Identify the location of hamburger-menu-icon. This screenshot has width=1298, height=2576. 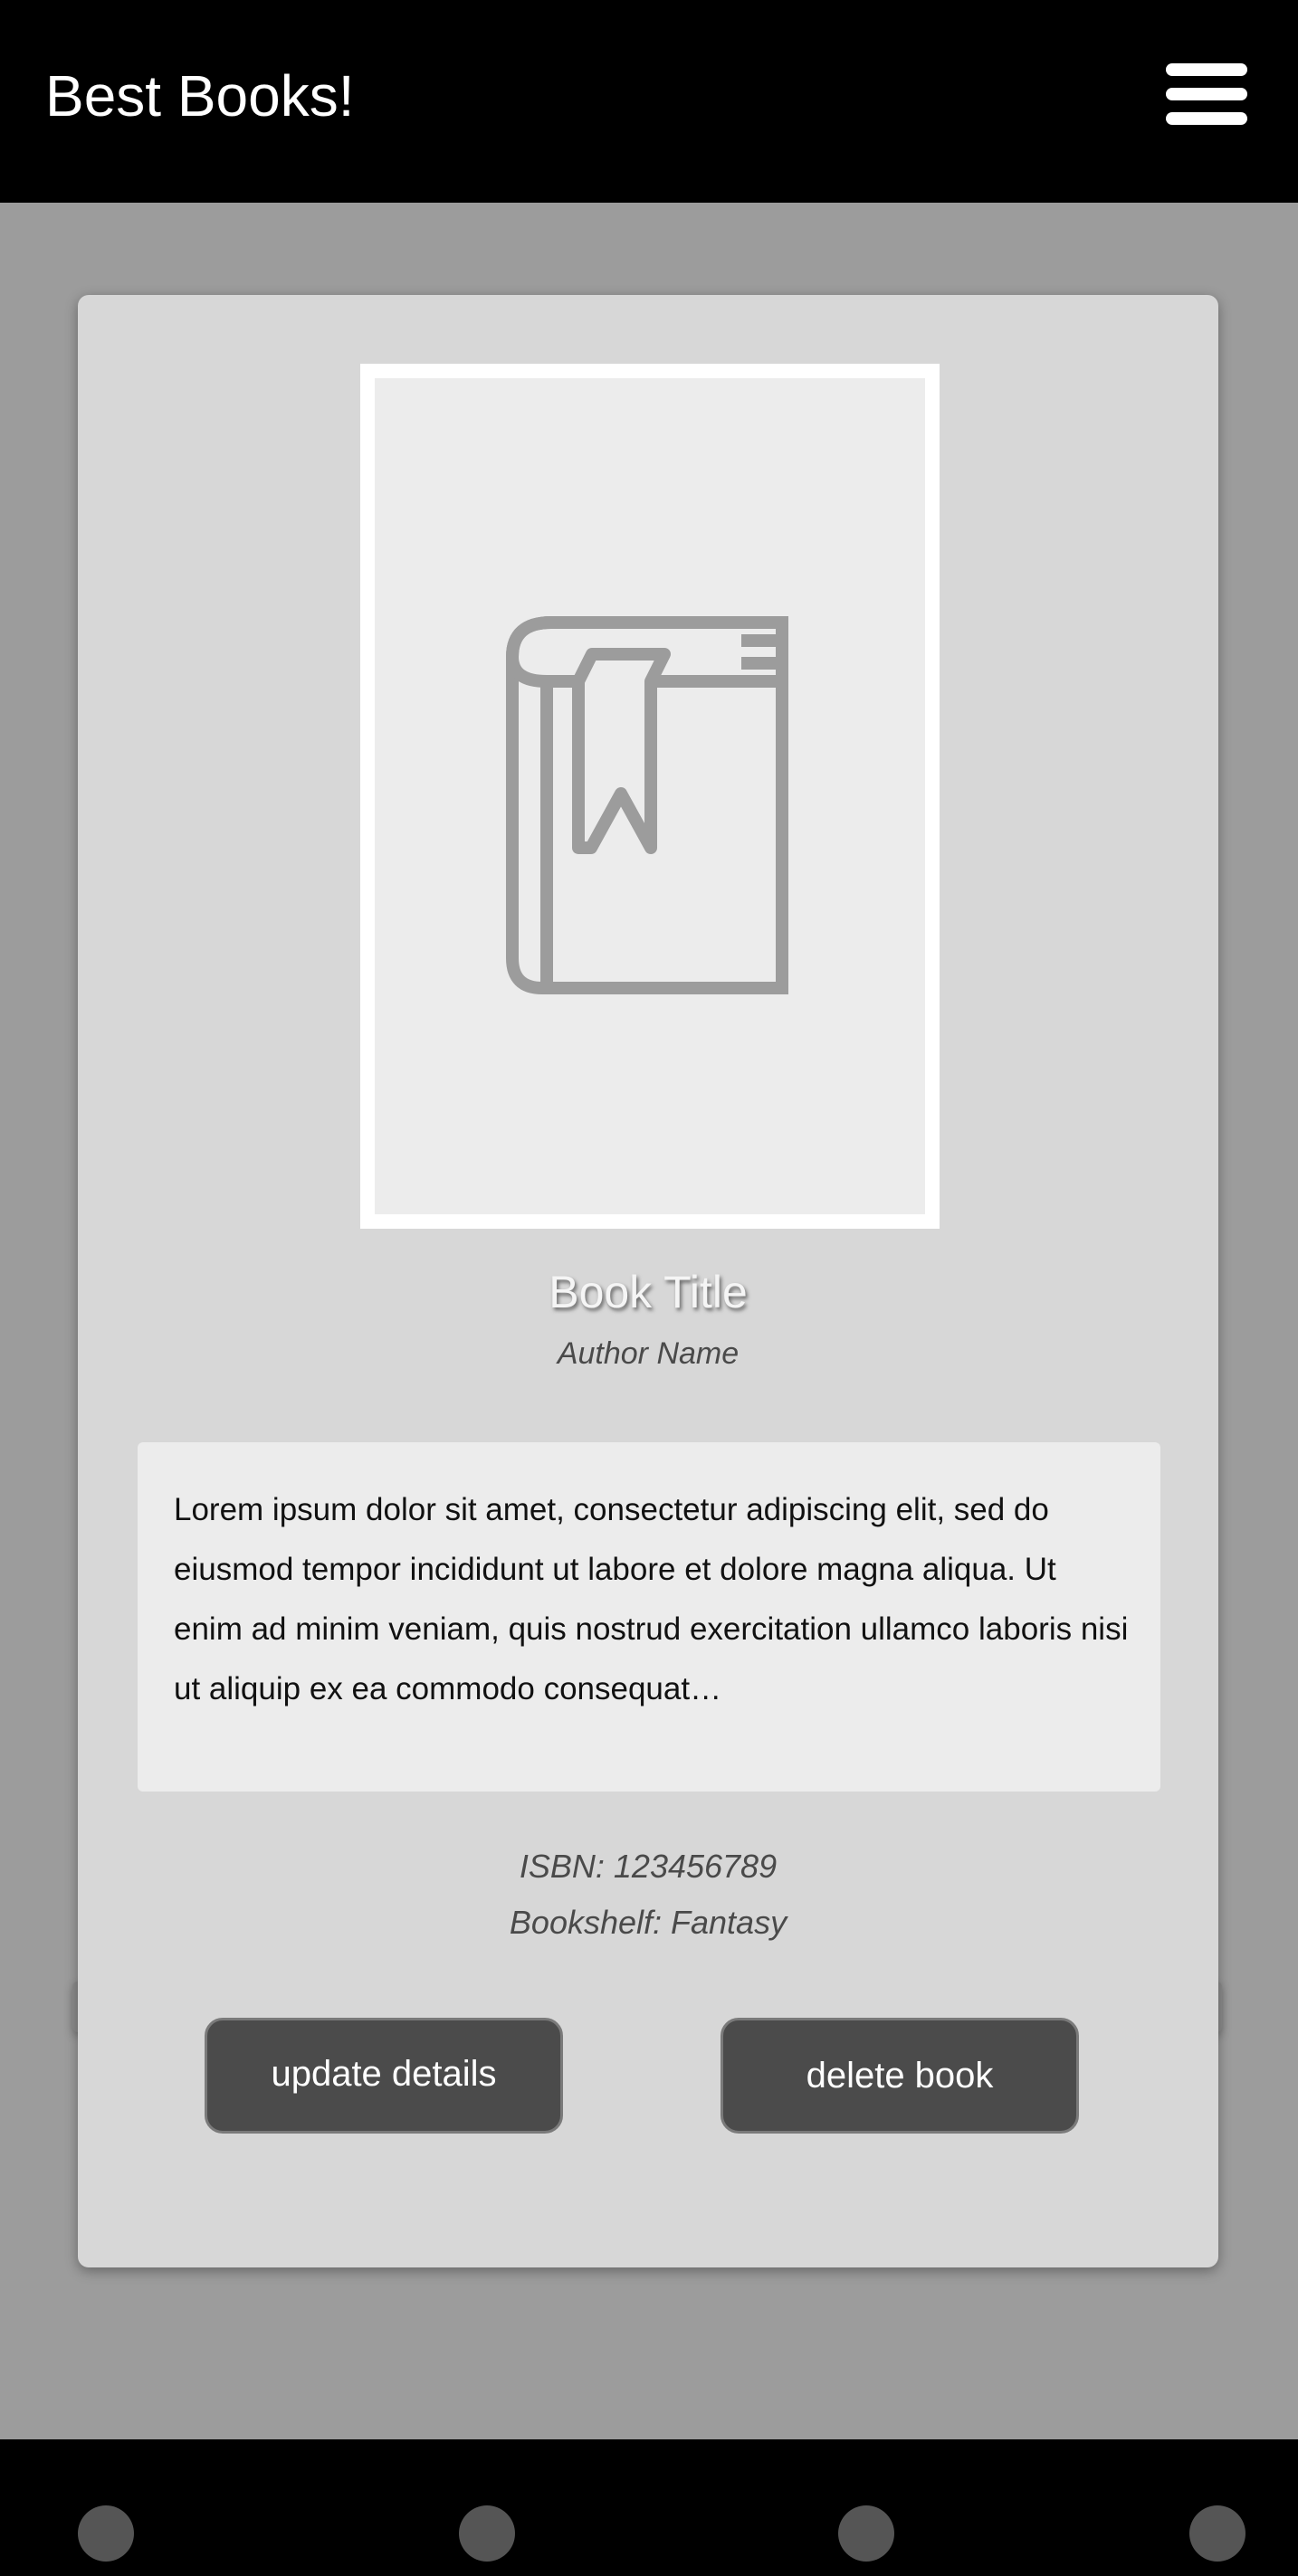
(1206, 94).